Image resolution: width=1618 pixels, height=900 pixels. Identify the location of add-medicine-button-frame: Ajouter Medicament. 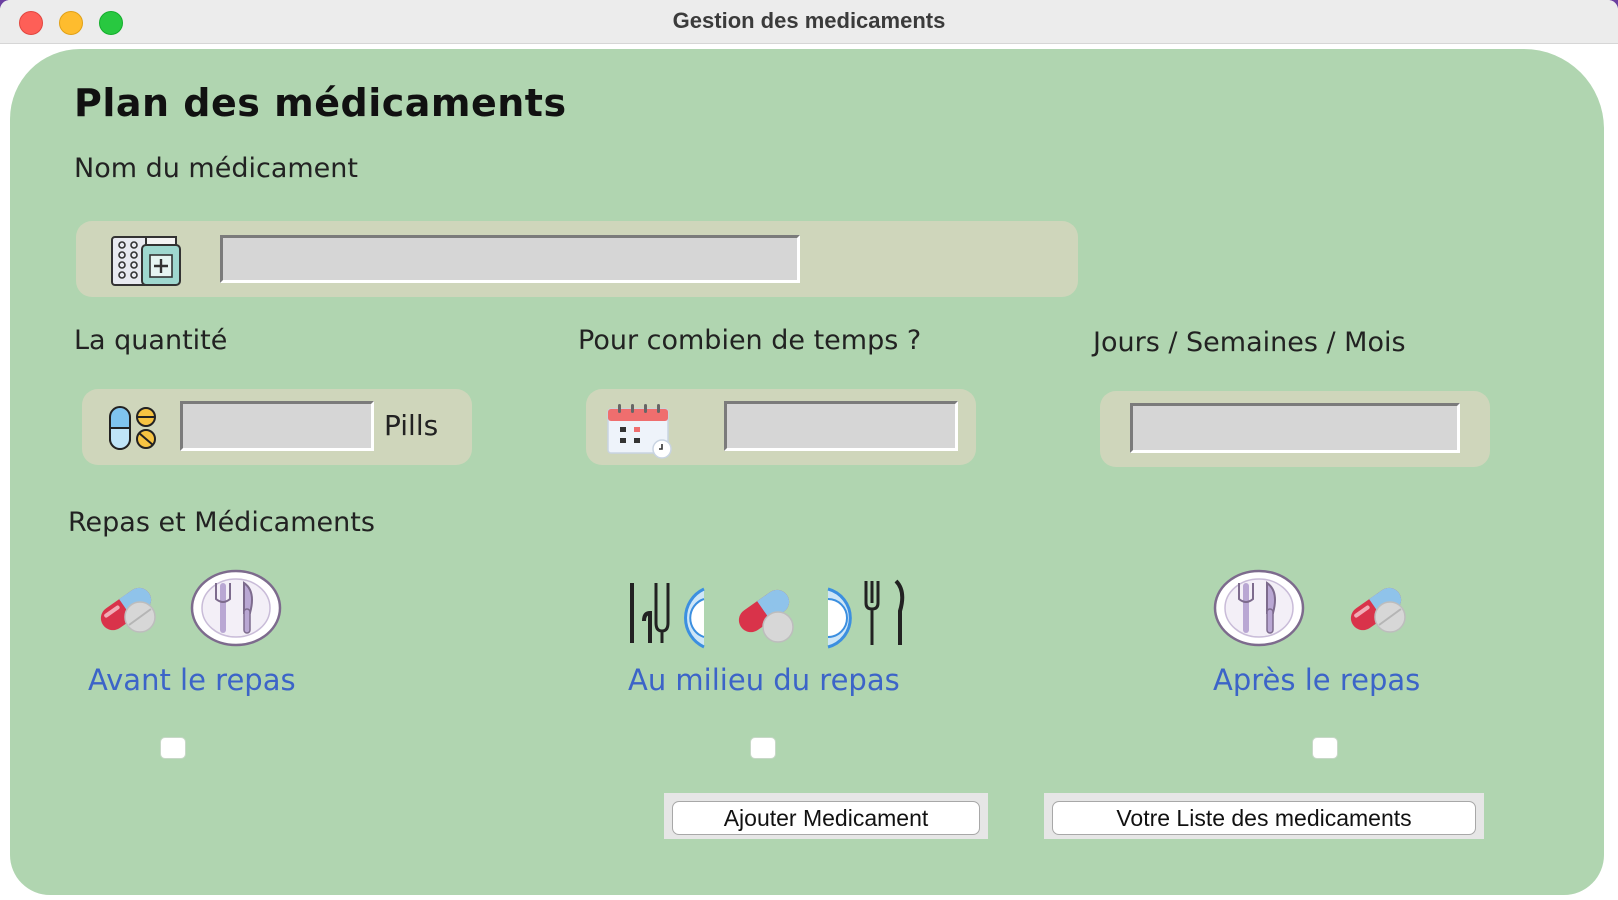
(826, 816).